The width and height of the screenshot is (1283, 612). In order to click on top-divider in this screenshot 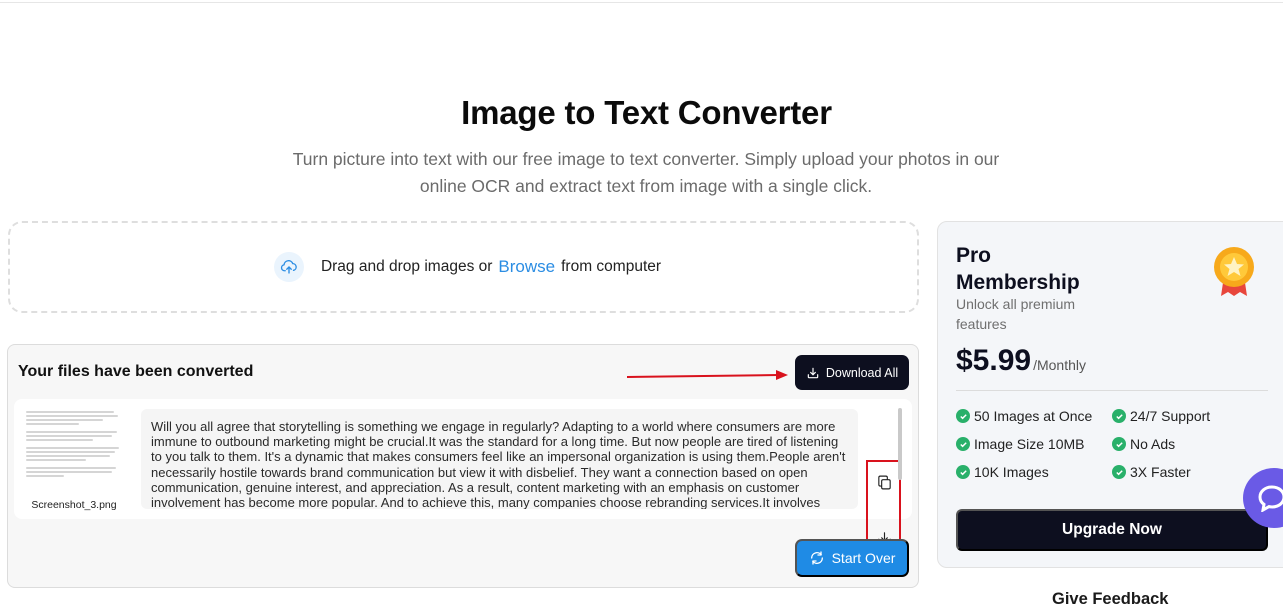, I will do `click(641, 1)`.